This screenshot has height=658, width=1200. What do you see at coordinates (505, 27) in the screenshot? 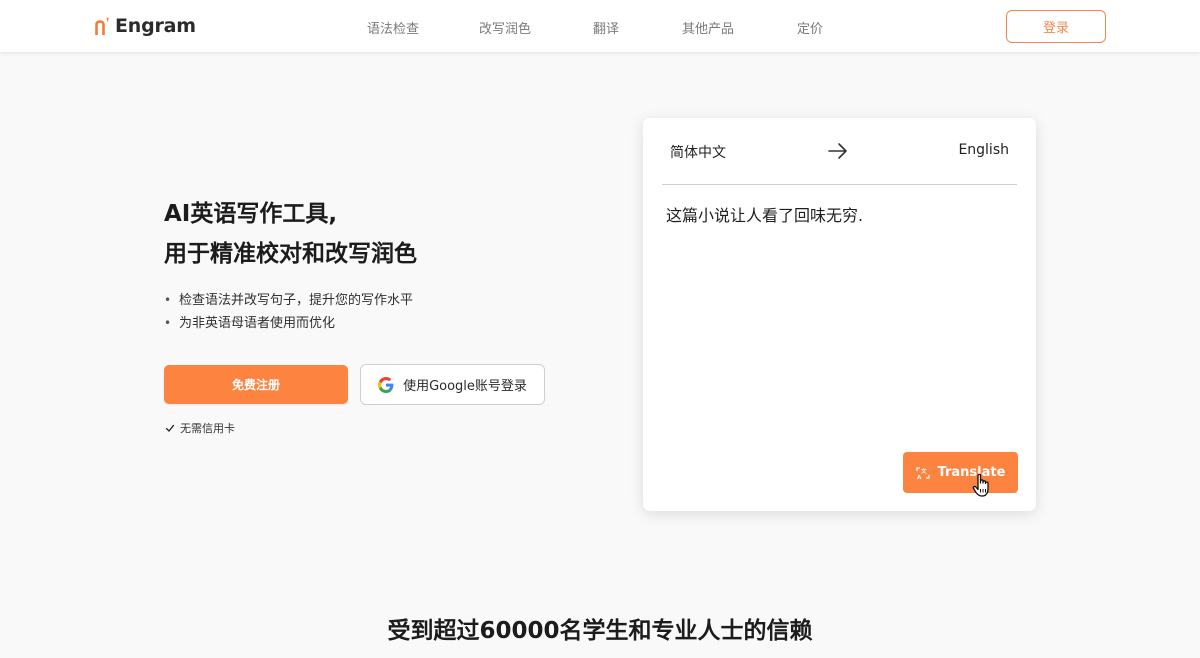
I see `nav-item-rewrite: 改写润色` at bounding box center [505, 27].